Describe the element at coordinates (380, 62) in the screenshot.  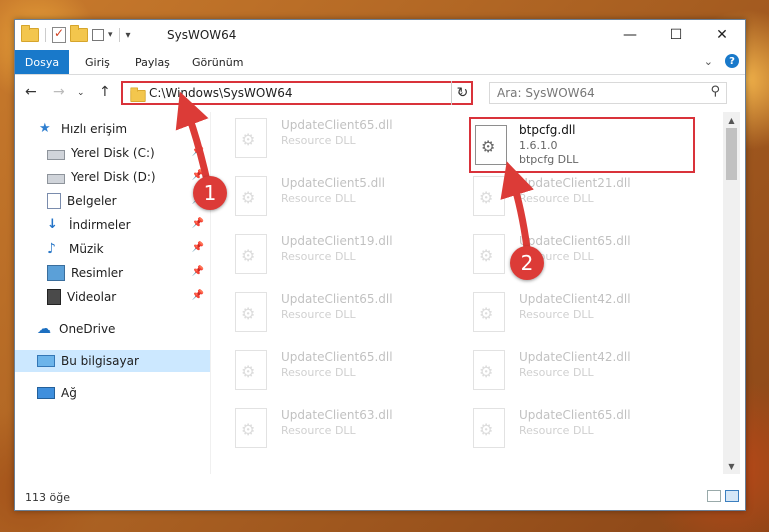
I see `ribbon-tabs: Dosya Giriş Paylaş Görünüm ⌄ ?` at that location.